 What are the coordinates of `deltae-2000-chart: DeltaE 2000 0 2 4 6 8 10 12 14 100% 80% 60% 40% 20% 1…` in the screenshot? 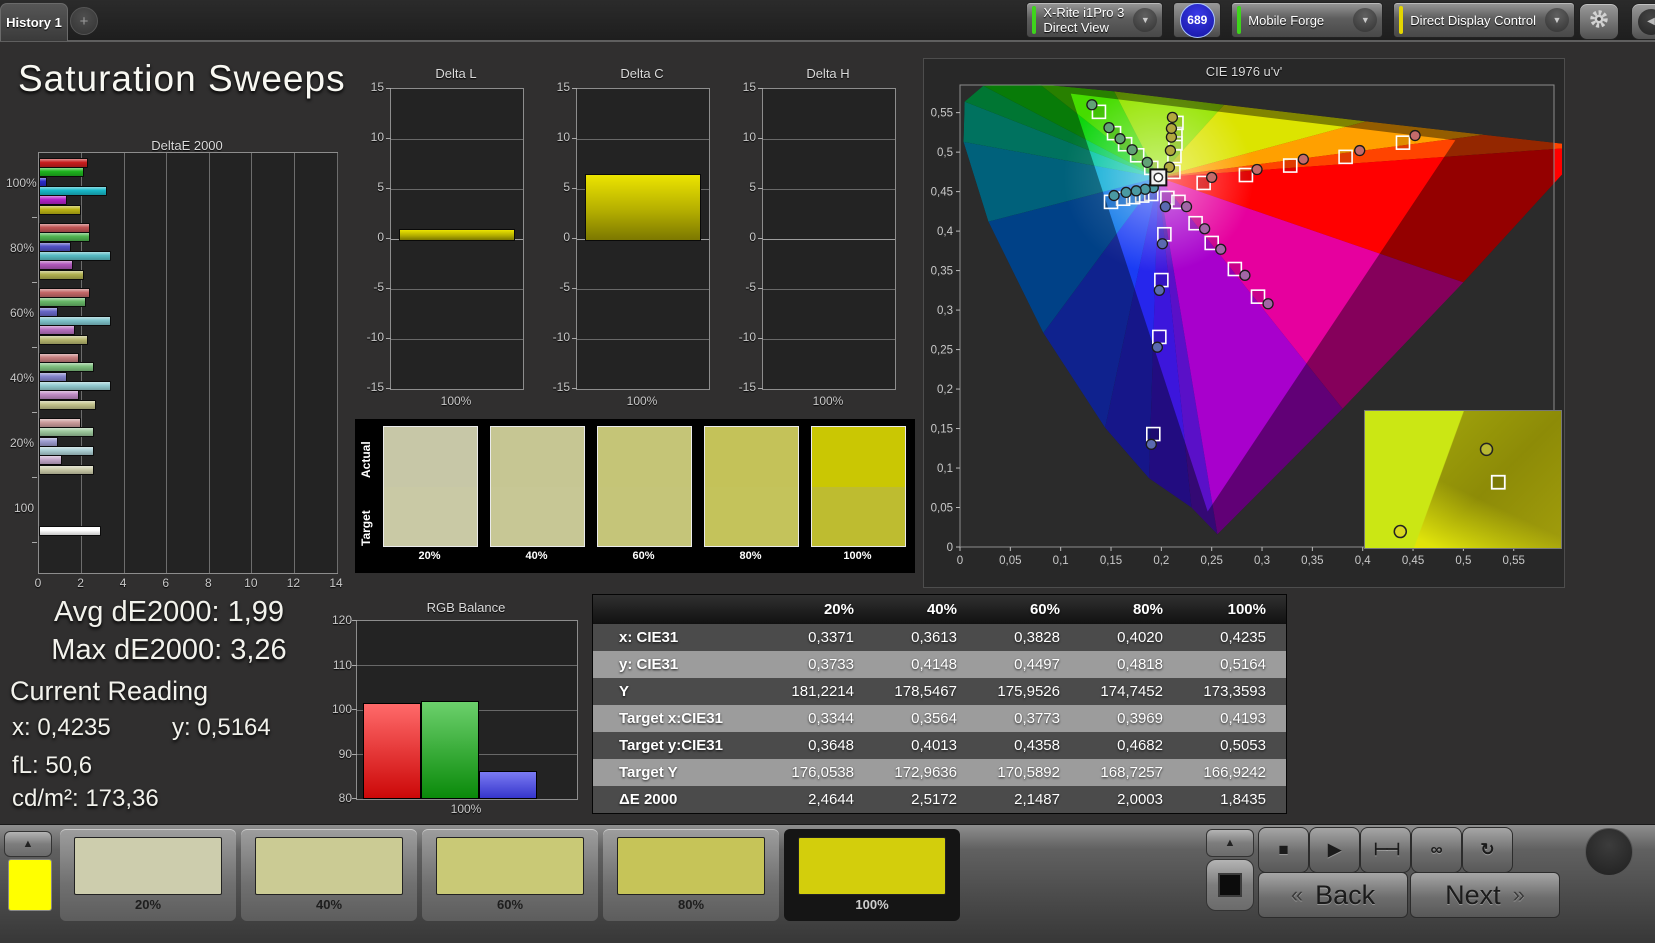 It's located at (174, 373).